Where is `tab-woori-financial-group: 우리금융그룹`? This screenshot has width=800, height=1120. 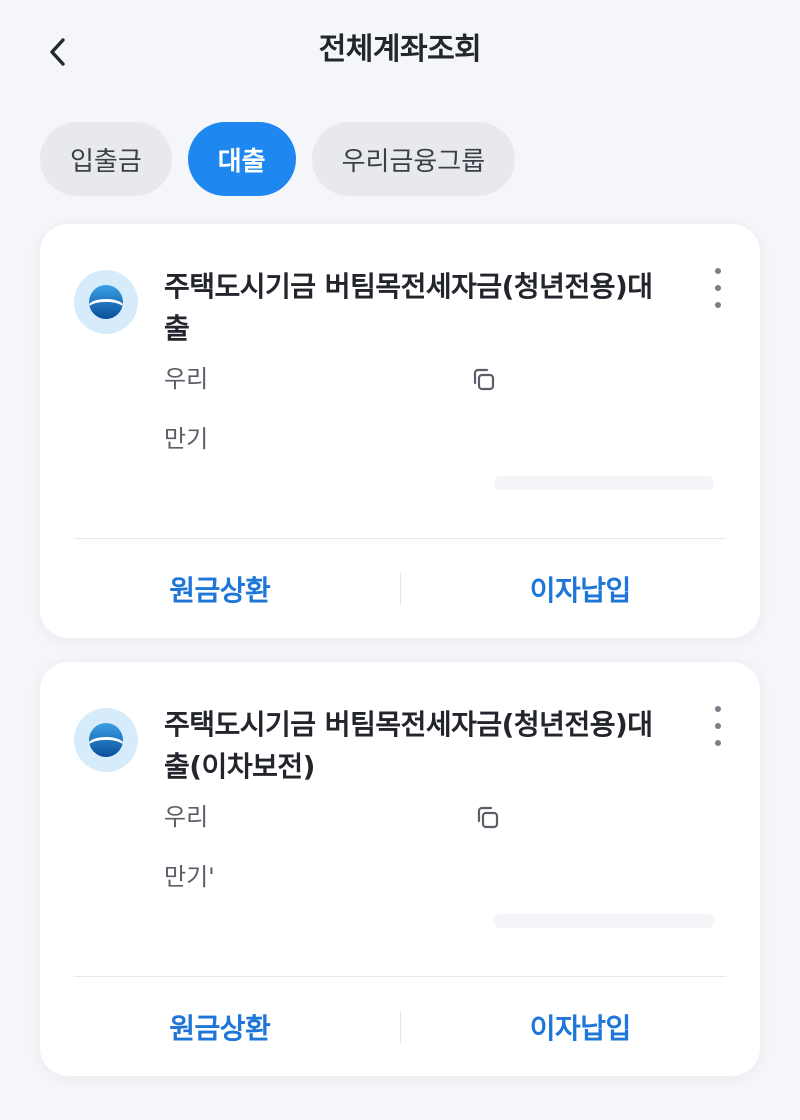
tab-woori-financial-group: 우리금융그룹 is located at coordinates (413, 159).